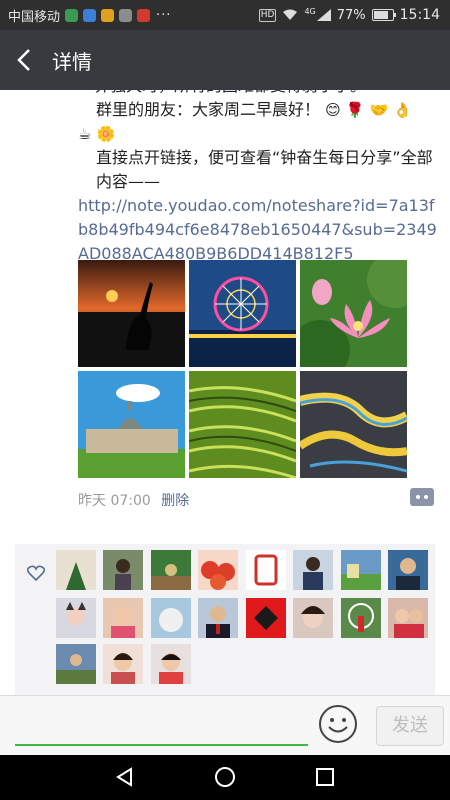  I want to click on comment-more-icon, so click(422, 497).